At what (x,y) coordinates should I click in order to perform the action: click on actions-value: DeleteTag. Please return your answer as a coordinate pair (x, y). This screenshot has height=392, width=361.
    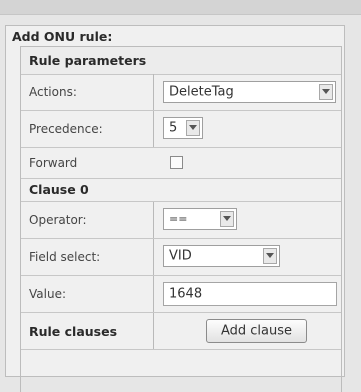
    Looking at the image, I should click on (201, 92).